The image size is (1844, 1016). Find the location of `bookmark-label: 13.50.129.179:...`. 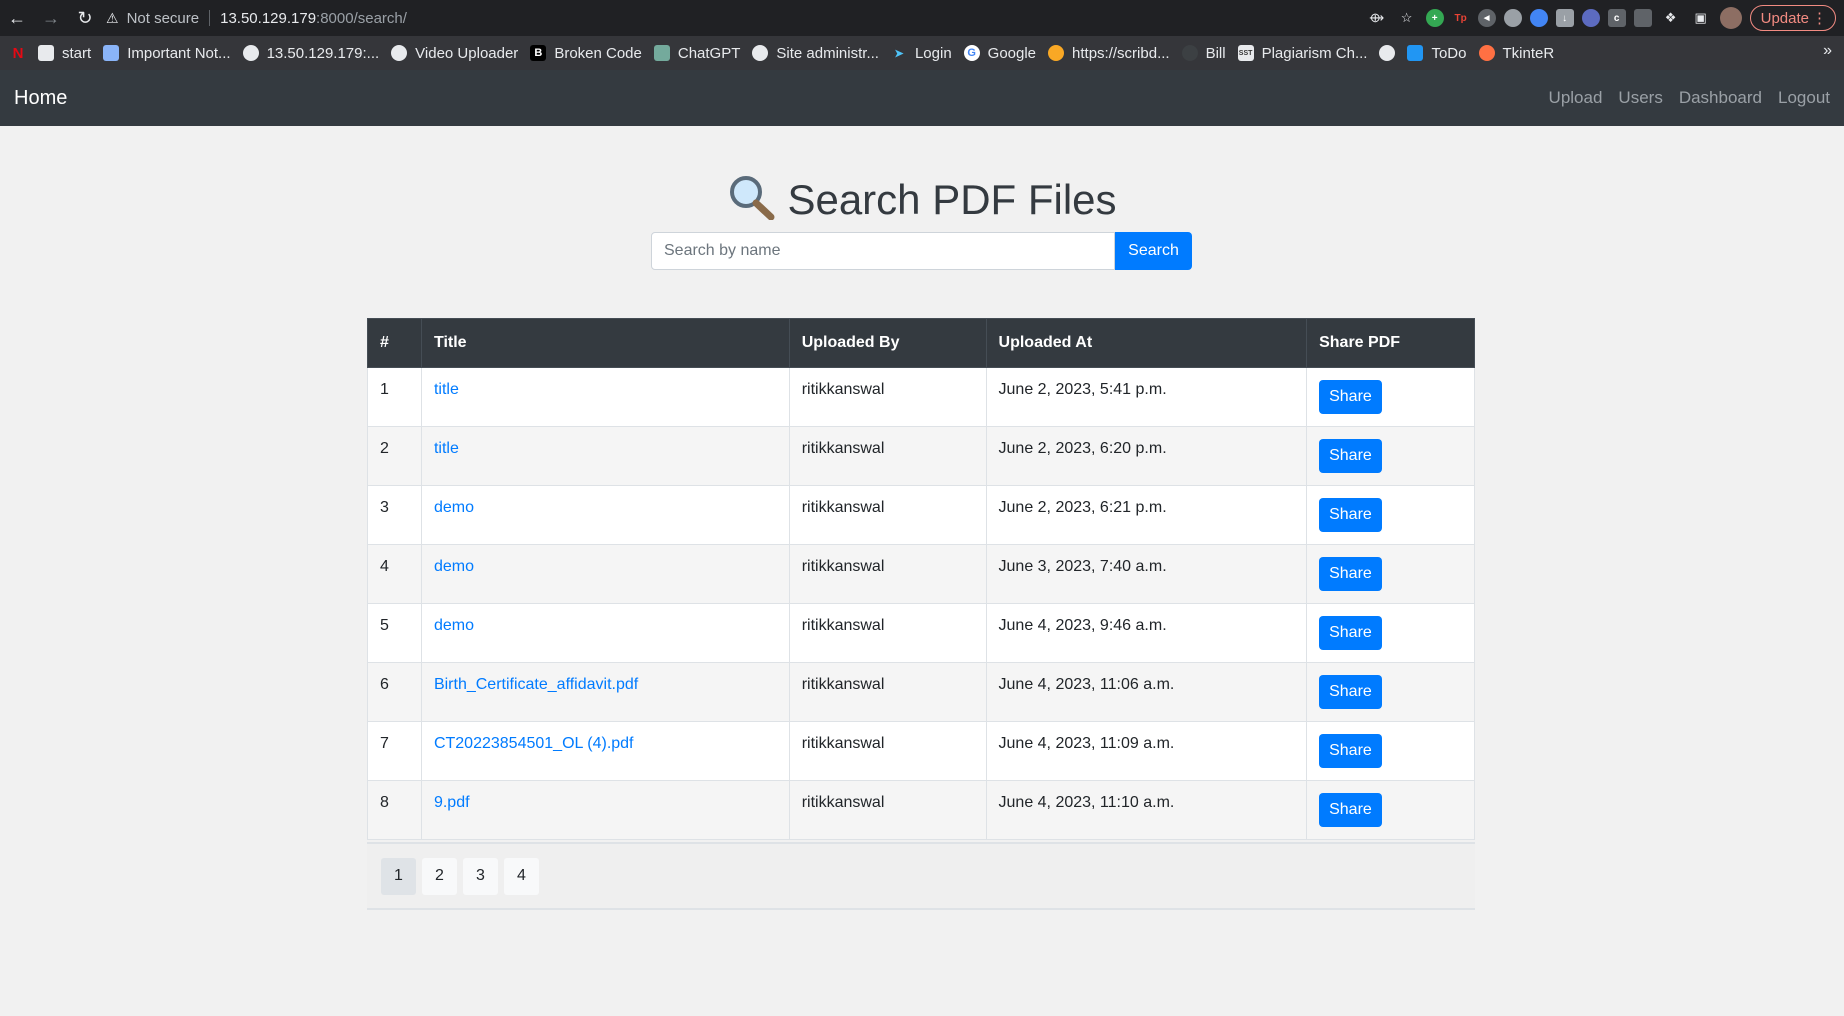

bookmark-label: 13.50.129.179:... is located at coordinates (323, 53).